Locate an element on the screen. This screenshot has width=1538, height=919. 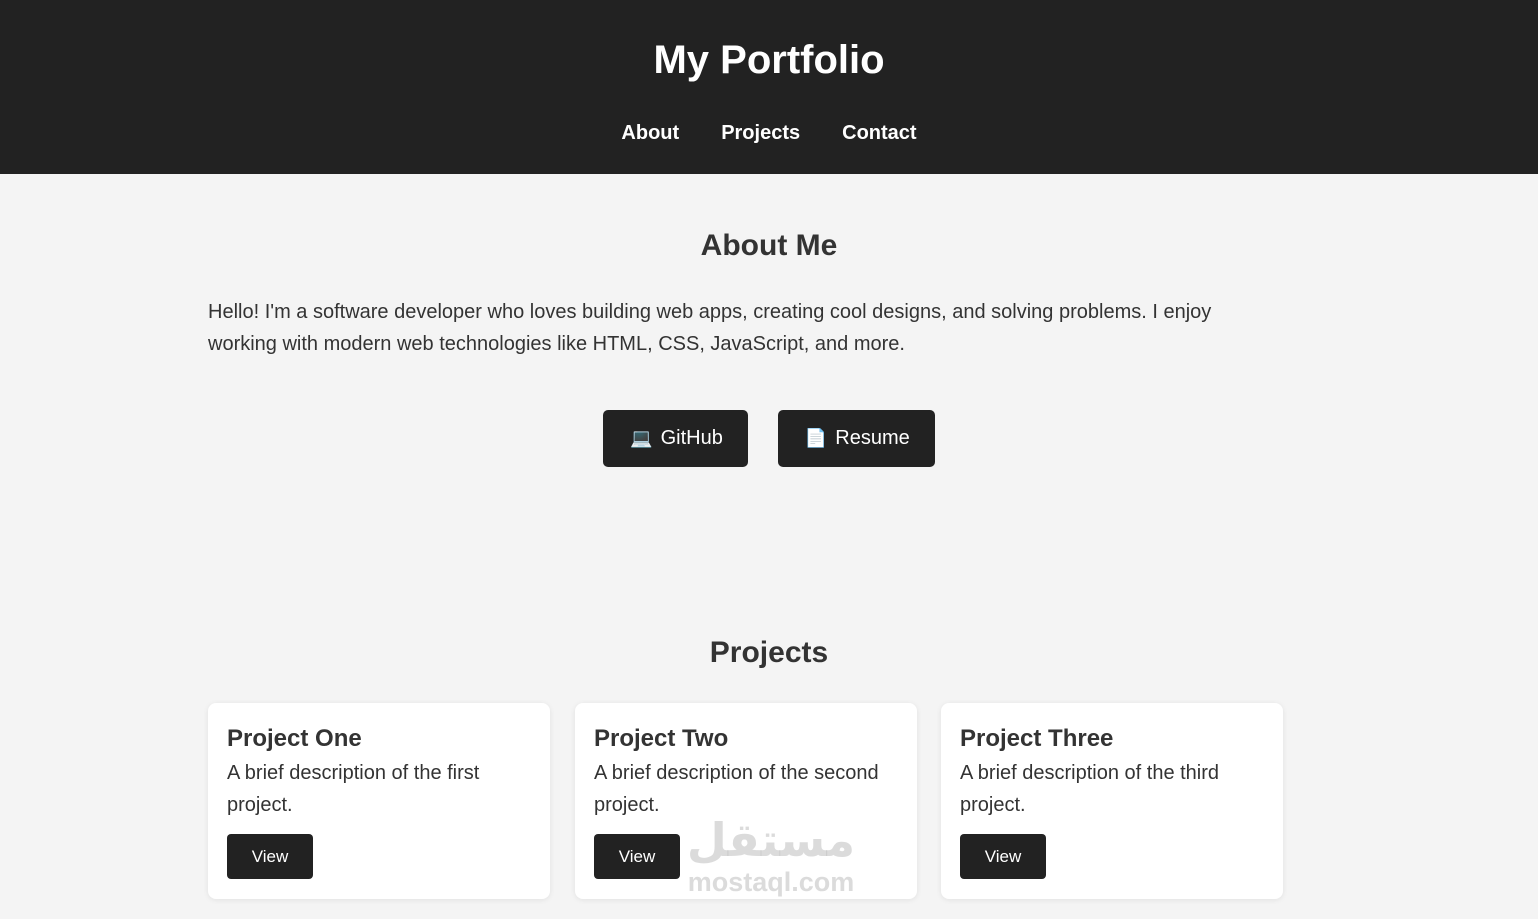
about-buttons: 💻 GitHub 📄 Resume is located at coordinates (769, 438).